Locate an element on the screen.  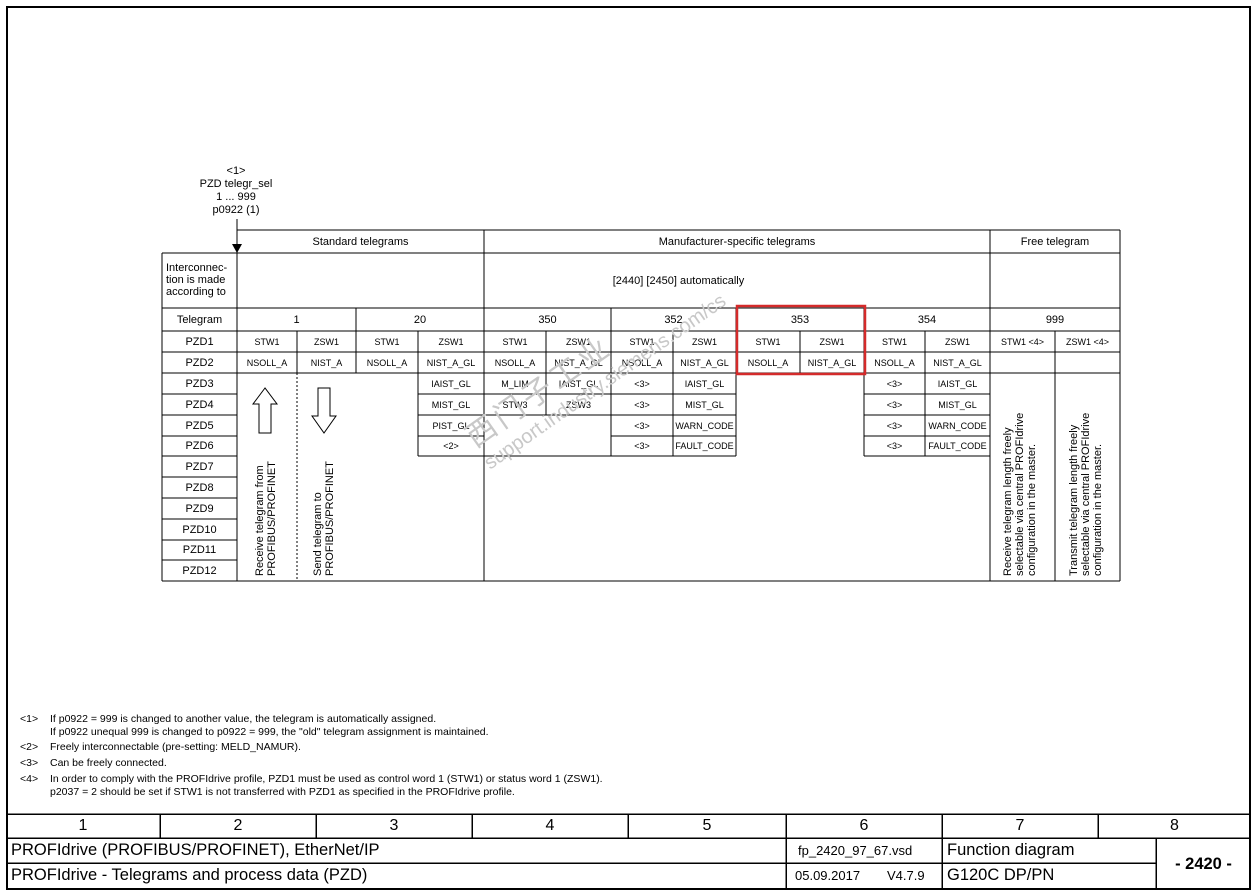
receive-label: Receive telegram from PROFIBUS/PROFINET is located at coordinates (266, 518).